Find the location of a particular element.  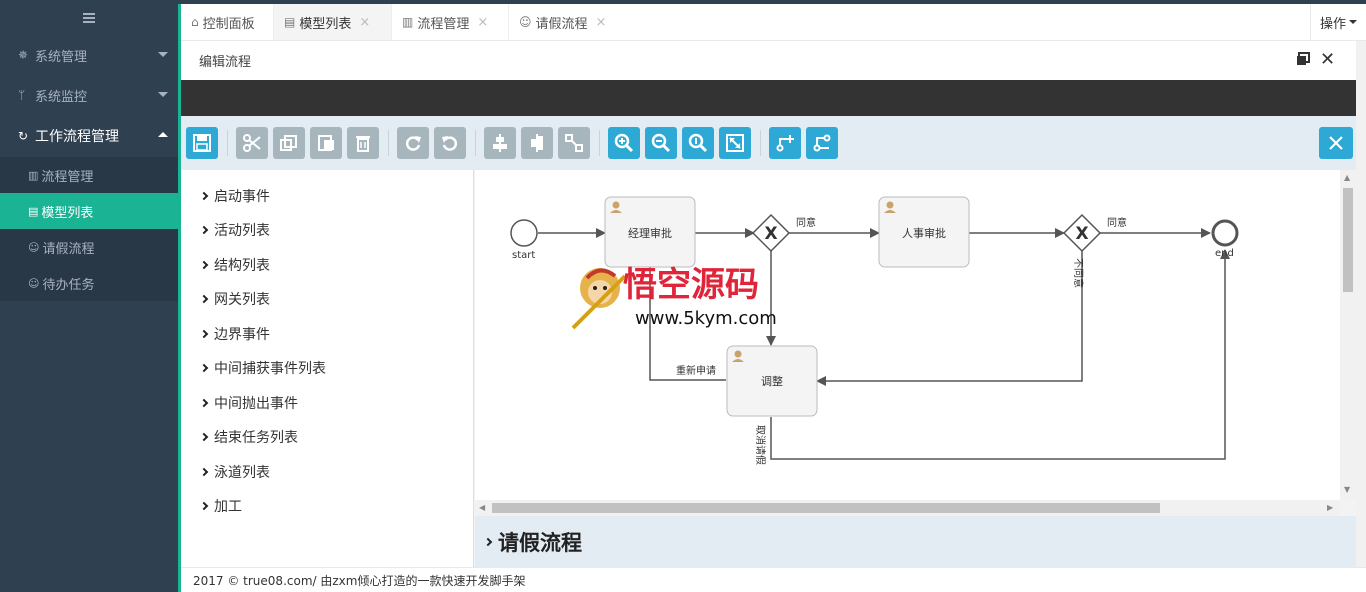

palette-end-events: 结束任务列表 is located at coordinates (248, 437).